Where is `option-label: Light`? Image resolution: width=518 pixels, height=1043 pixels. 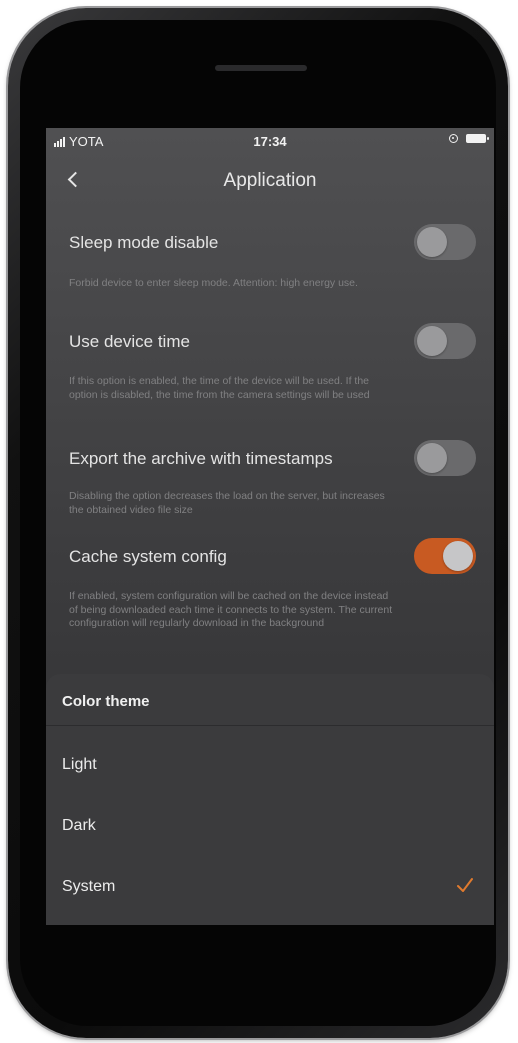
option-label: Light is located at coordinates (79, 764).